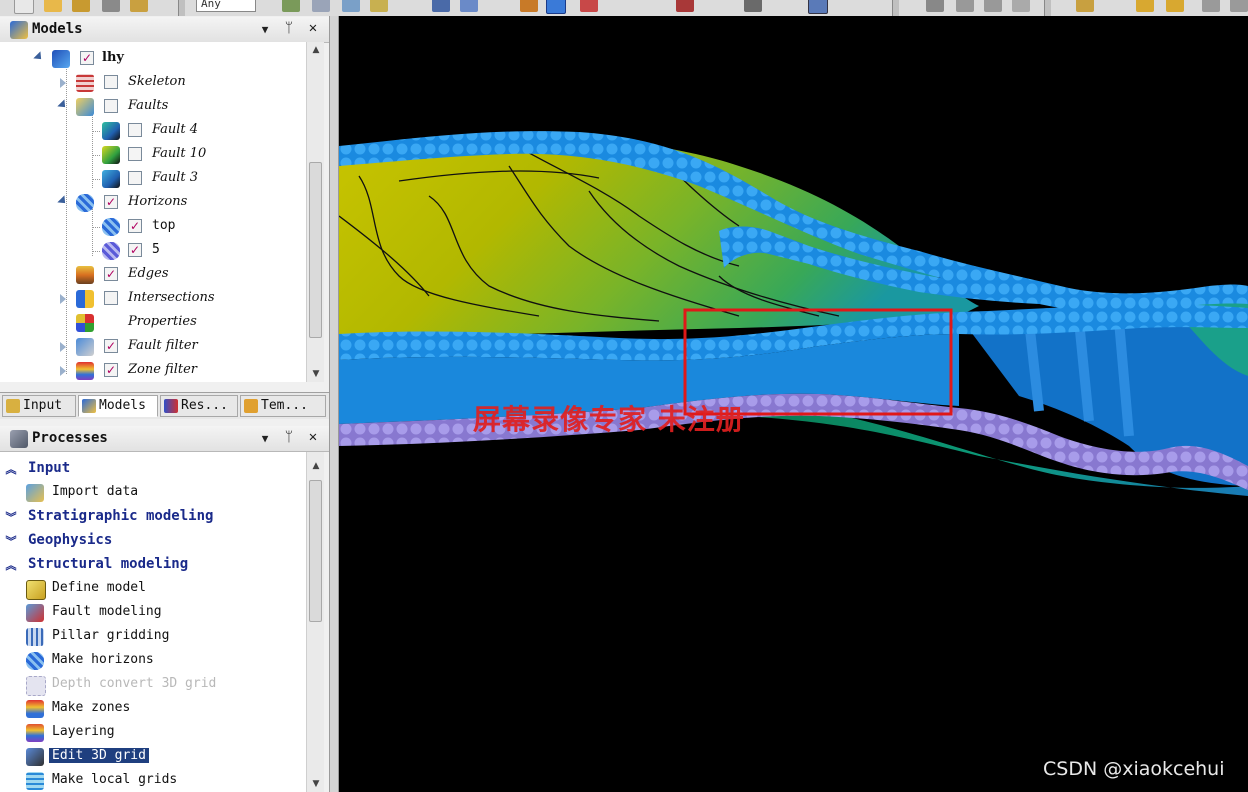 The height and width of the screenshot is (792, 1248). I want to click on checkbox-lhy: ✓, so click(87, 58).